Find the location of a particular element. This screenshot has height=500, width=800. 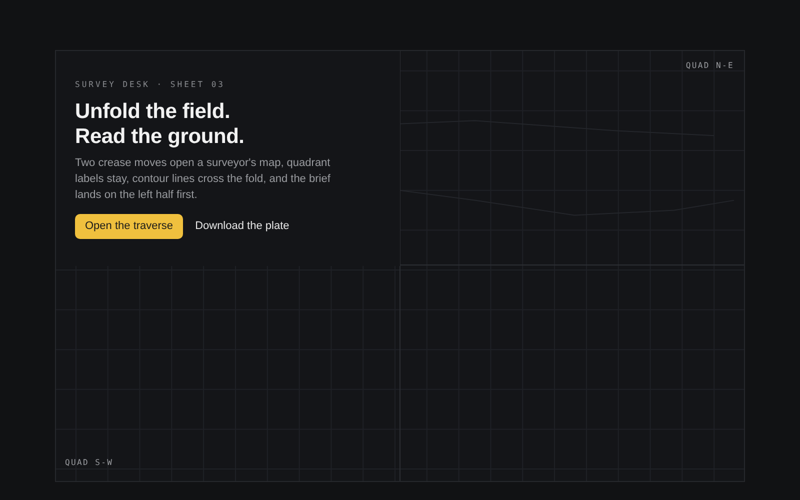

headline: Unfold the field. Read the ground. is located at coordinates (160, 124).